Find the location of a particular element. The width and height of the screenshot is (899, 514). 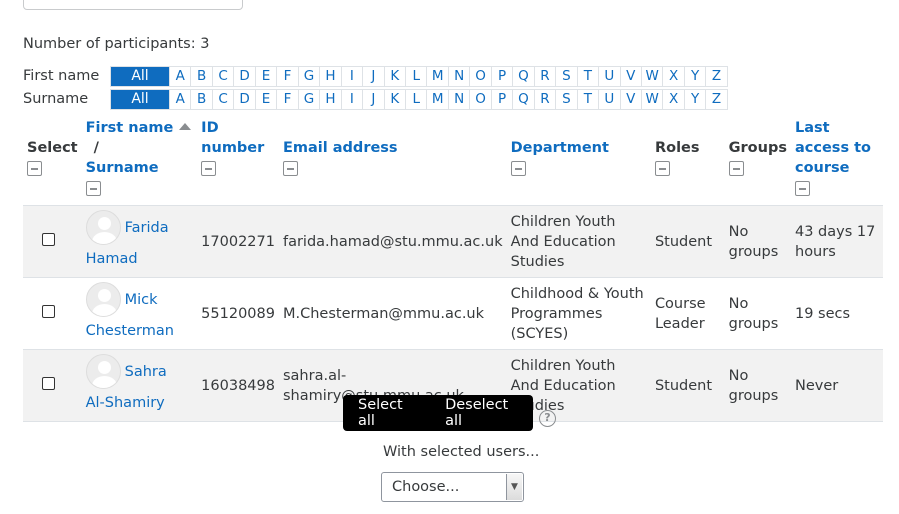

surname-letter-bar: All ABCDEFGHIJKLMNOPQRSTUVWXYZ is located at coordinates (419, 99).